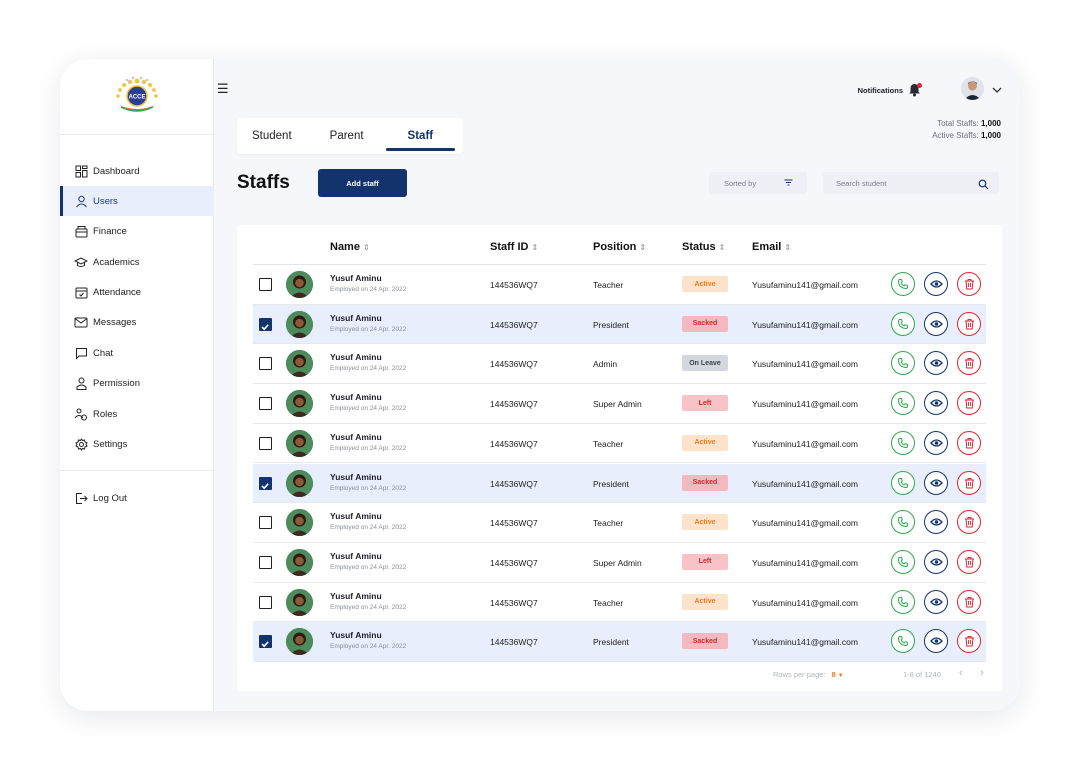 This screenshot has height=770, width=1080. What do you see at coordinates (619, 247) in the screenshot?
I see `column-header-position: Position ⇕` at bounding box center [619, 247].